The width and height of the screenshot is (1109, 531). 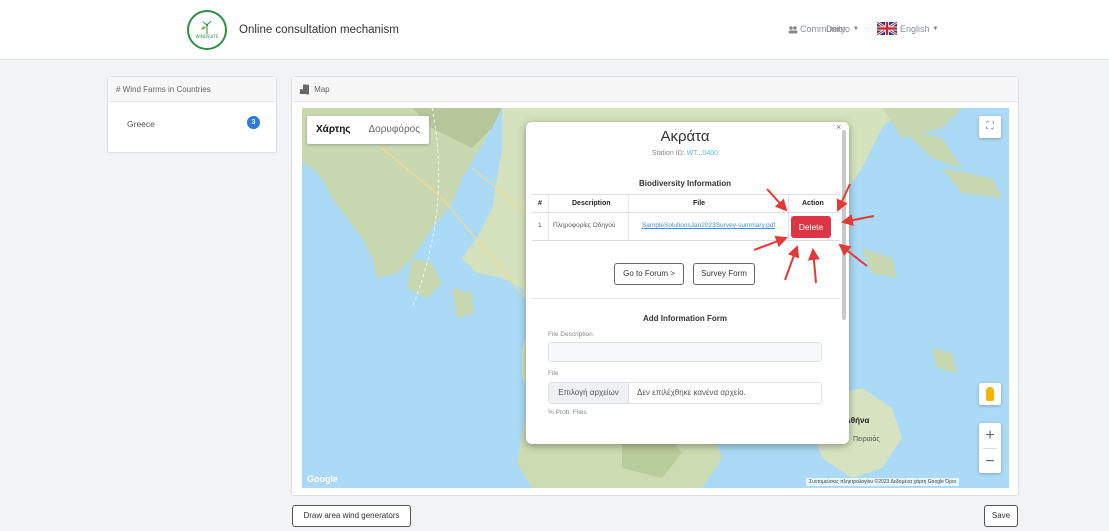 I want to click on col-header-description: Description, so click(x=591, y=203).